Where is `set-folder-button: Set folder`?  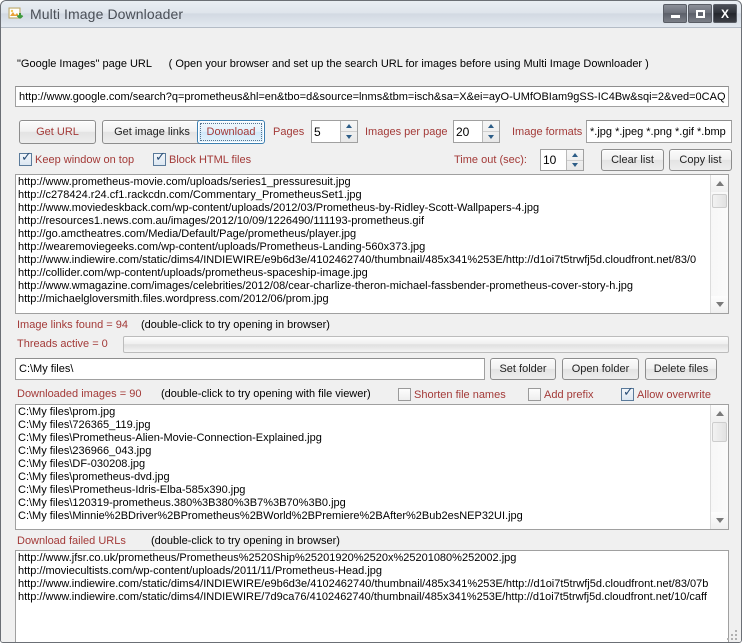 set-folder-button: Set folder is located at coordinates (523, 369).